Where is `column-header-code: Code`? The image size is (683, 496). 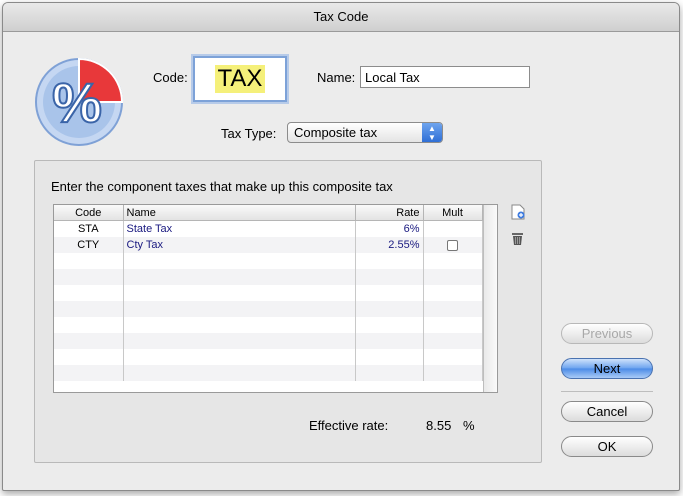
column-header-code: Code is located at coordinates (89, 213).